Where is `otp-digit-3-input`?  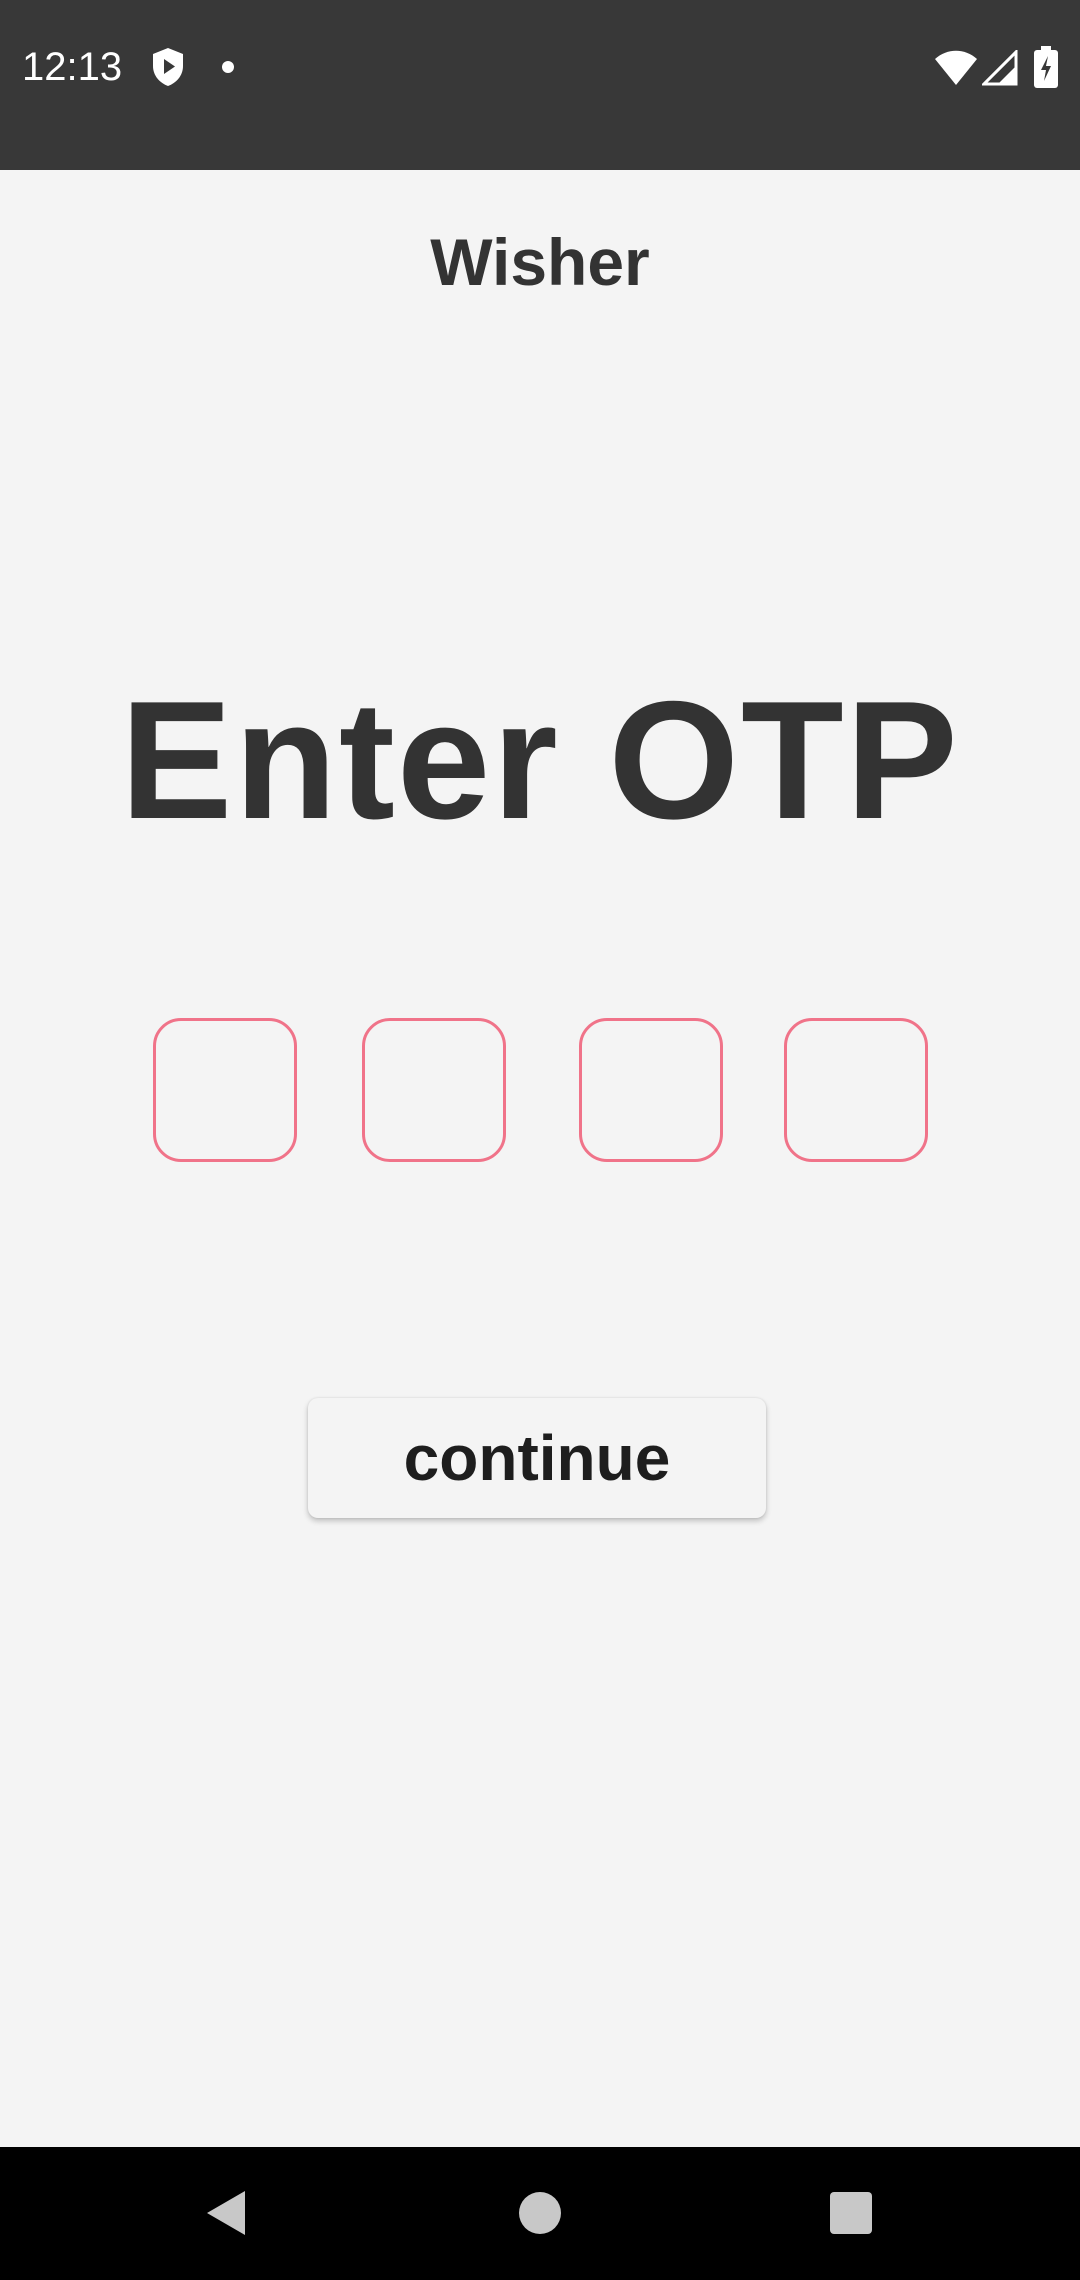
otp-digit-3-input is located at coordinates (651, 1090).